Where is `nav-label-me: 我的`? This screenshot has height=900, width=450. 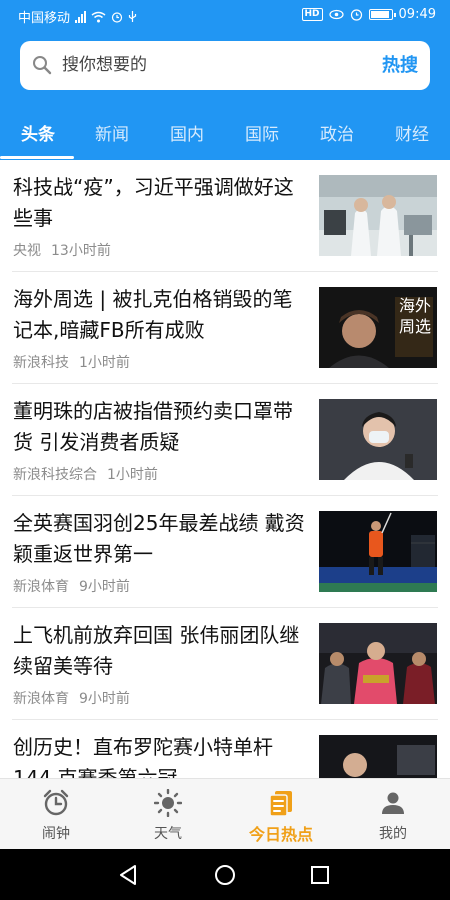 nav-label-me: 我的 is located at coordinates (393, 834).